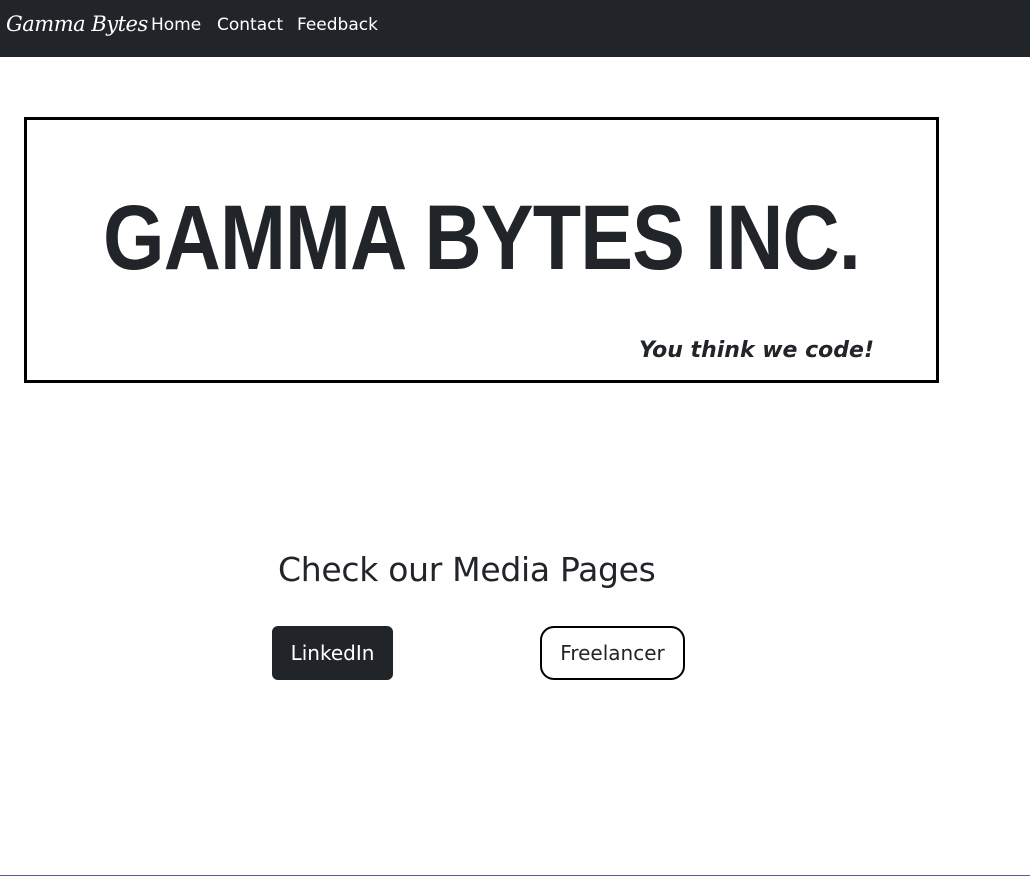 The width and height of the screenshot is (1030, 877). Describe the element at coordinates (332, 653) in the screenshot. I see `linkedin-button: LinkedIn` at that location.